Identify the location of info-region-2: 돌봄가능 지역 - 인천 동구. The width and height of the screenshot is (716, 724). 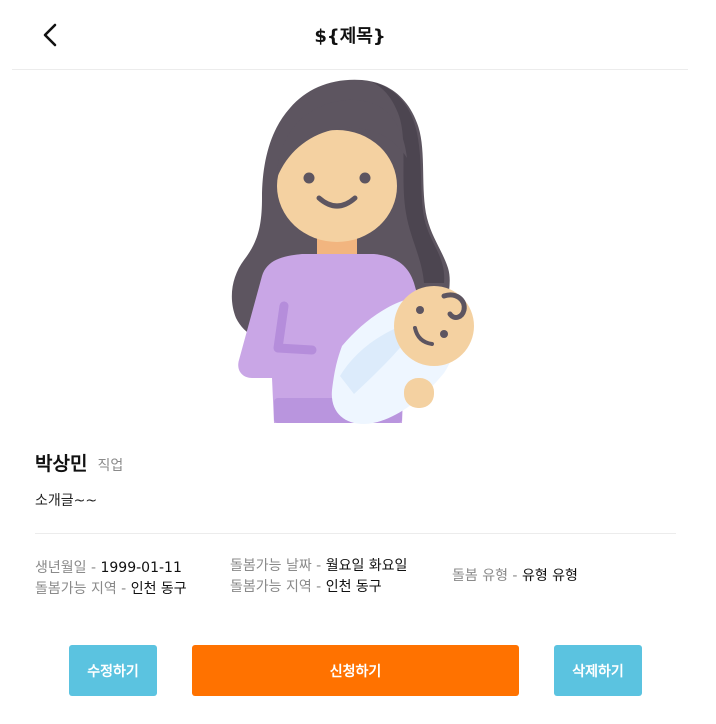
(318, 587).